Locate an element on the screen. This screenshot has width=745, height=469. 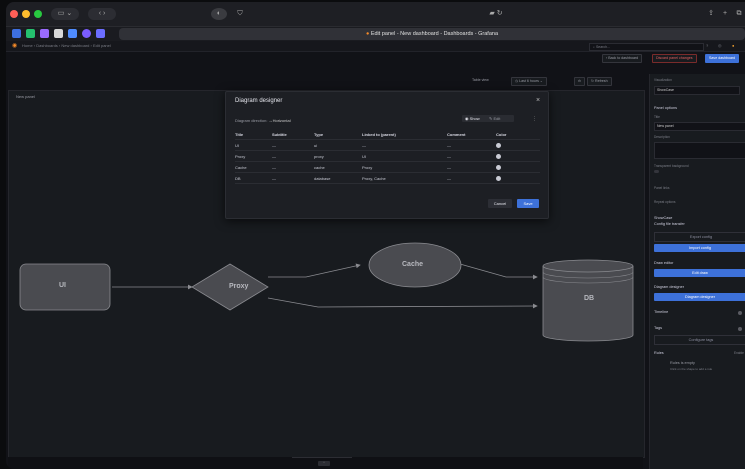
diagram-designer-button: Diagram designer is located at coordinates (699, 297).